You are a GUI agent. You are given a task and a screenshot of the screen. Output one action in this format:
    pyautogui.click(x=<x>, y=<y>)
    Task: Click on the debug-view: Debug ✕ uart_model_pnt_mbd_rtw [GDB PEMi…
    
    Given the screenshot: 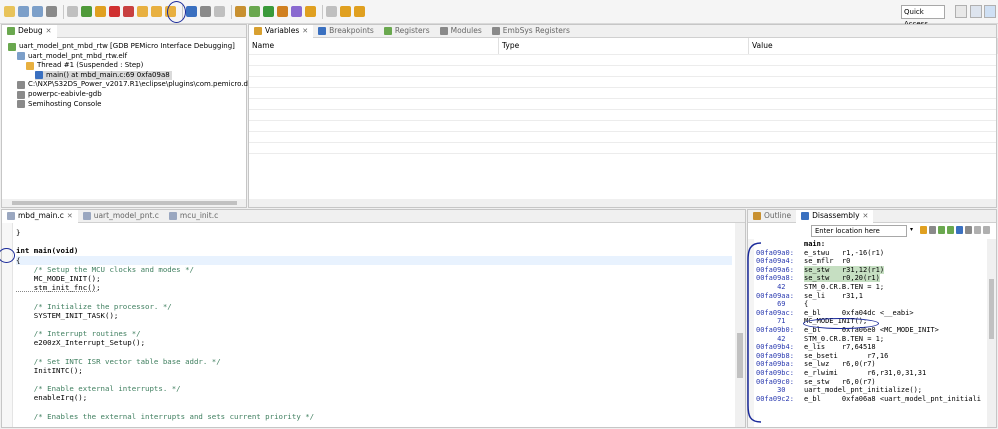 What is the action you would take?
    pyautogui.click(x=136, y=116)
    